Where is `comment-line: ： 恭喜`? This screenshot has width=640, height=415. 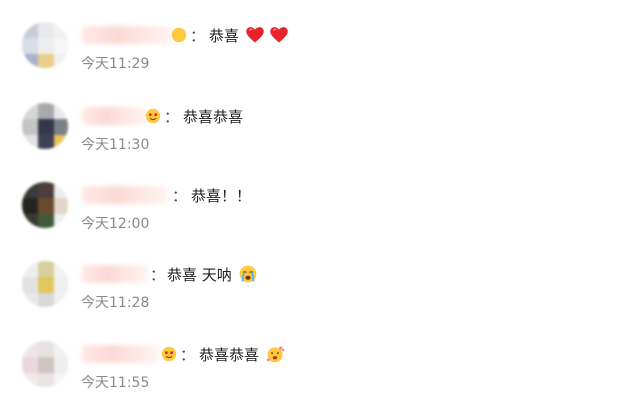 comment-line: ： 恭喜 is located at coordinates (229, 35).